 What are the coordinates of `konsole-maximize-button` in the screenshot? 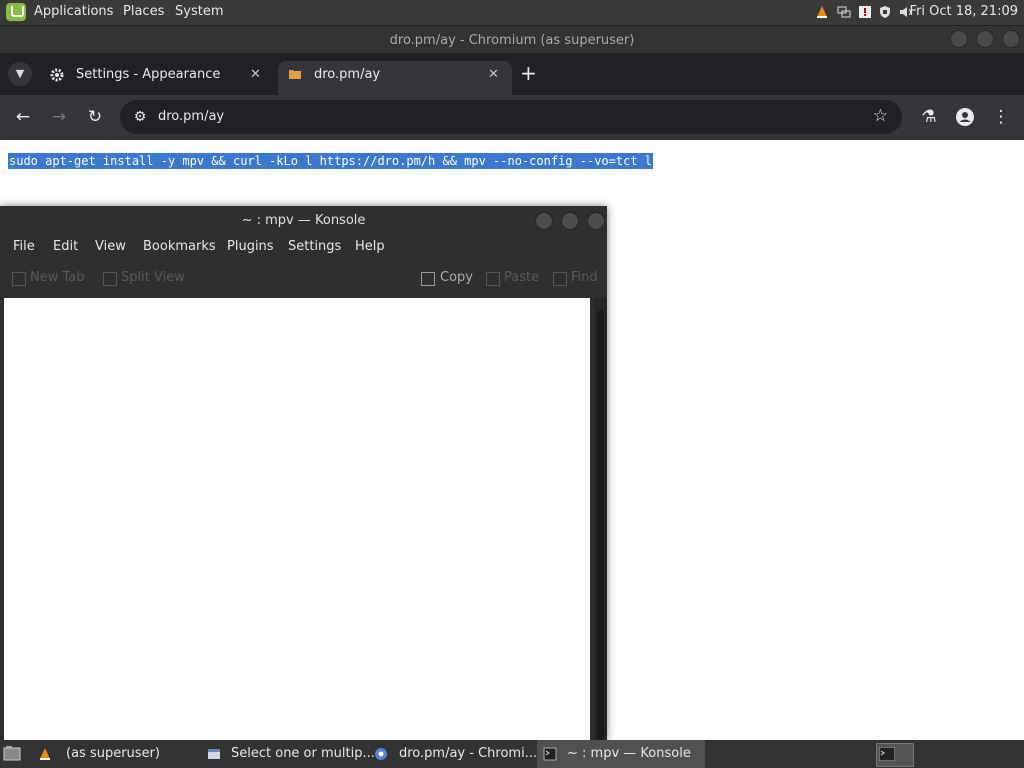 It's located at (570, 221).